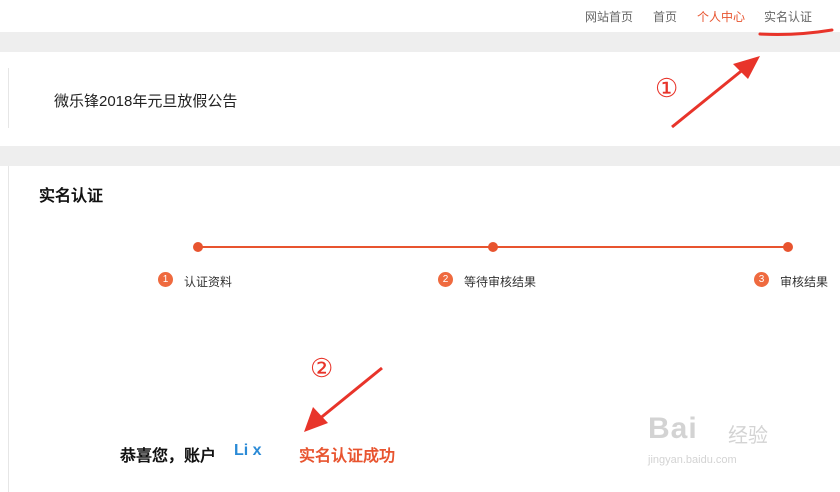 Image resolution: width=840 pixels, height=492 pixels. I want to click on watermark-url: jingyan.baidu.com, so click(692, 460).